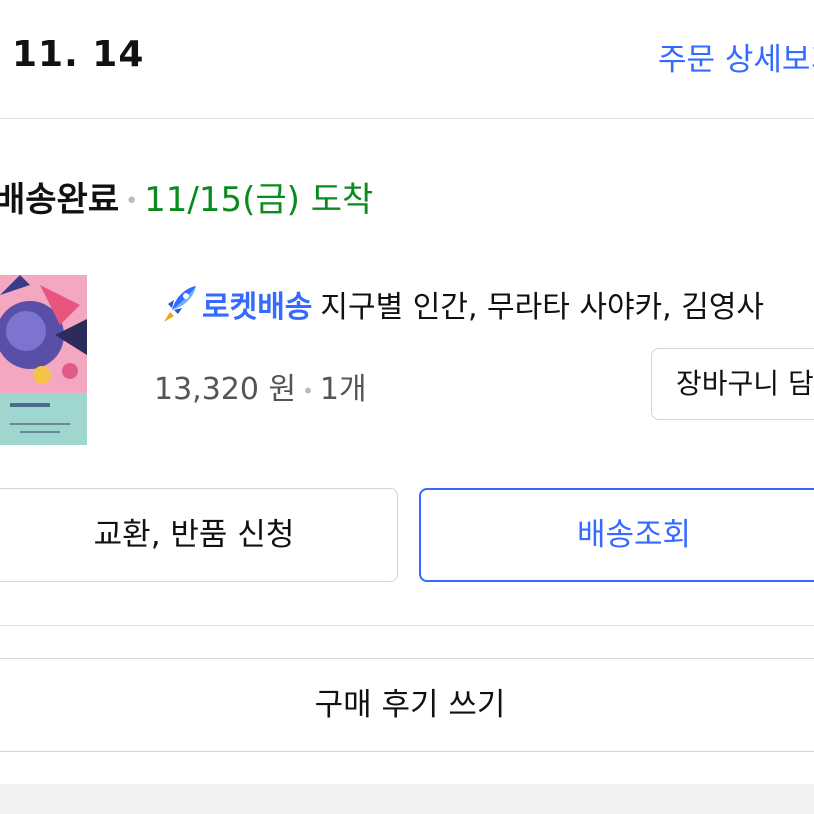 This screenshot has width=814, height=814. What do you see at coordinates (343, 389) in the screenshot?
I see `product-quantity: 1개` at bounding box center [343, 389].